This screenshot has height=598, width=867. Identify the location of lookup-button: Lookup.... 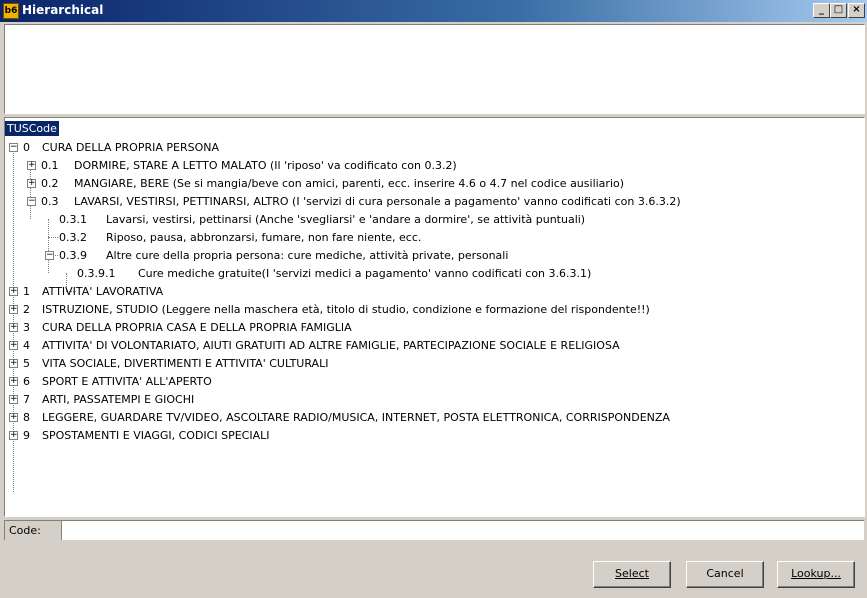
(816, 574).